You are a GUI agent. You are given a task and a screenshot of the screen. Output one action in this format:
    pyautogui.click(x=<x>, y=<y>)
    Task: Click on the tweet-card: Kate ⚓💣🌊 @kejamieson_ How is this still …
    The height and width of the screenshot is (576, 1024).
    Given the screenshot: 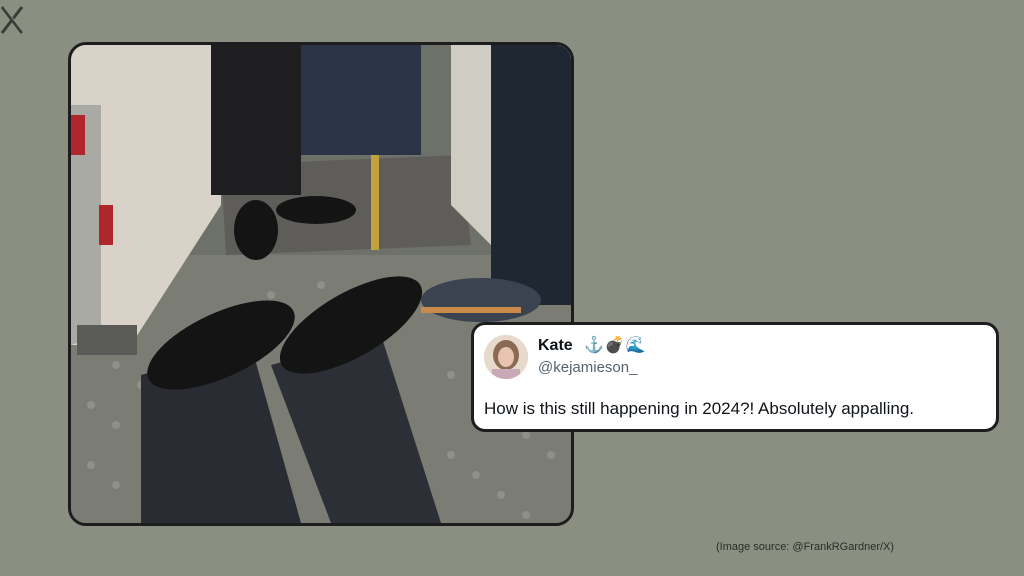 What is the action you would take?
    pyautogui.click(x=735, y=377)
    